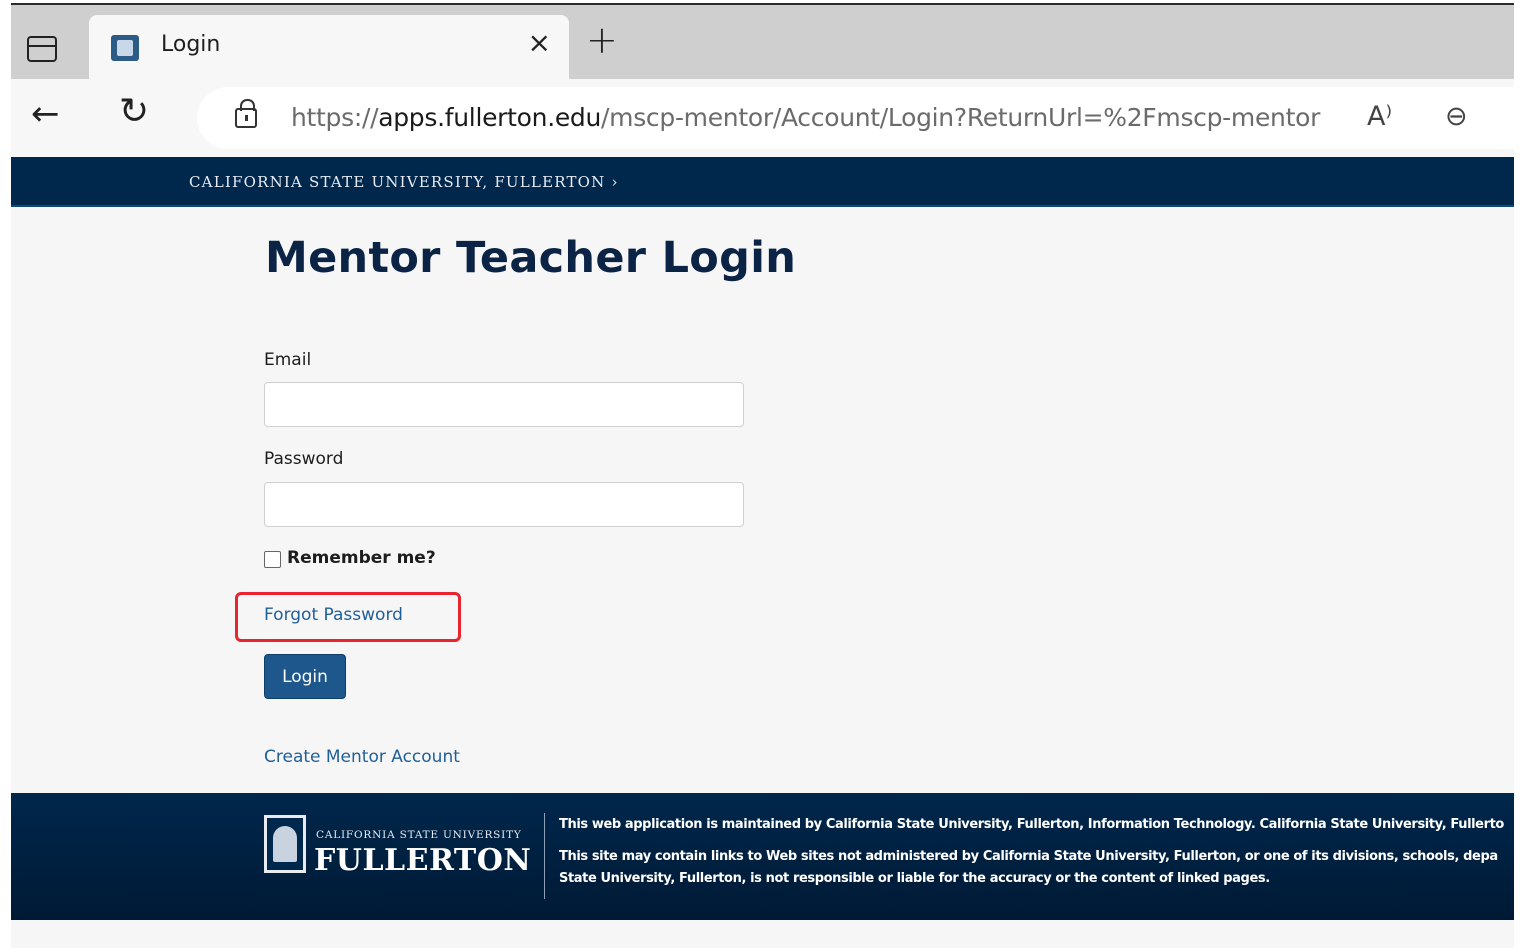 The image size is (1525, 948). I want to click on read-aloud-icon: A⁾, so click(1379, 116).